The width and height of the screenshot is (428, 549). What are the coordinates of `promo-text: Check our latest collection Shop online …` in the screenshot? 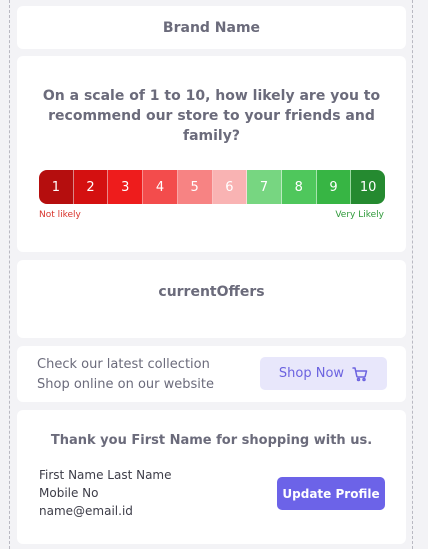 It's located at (125, 375).